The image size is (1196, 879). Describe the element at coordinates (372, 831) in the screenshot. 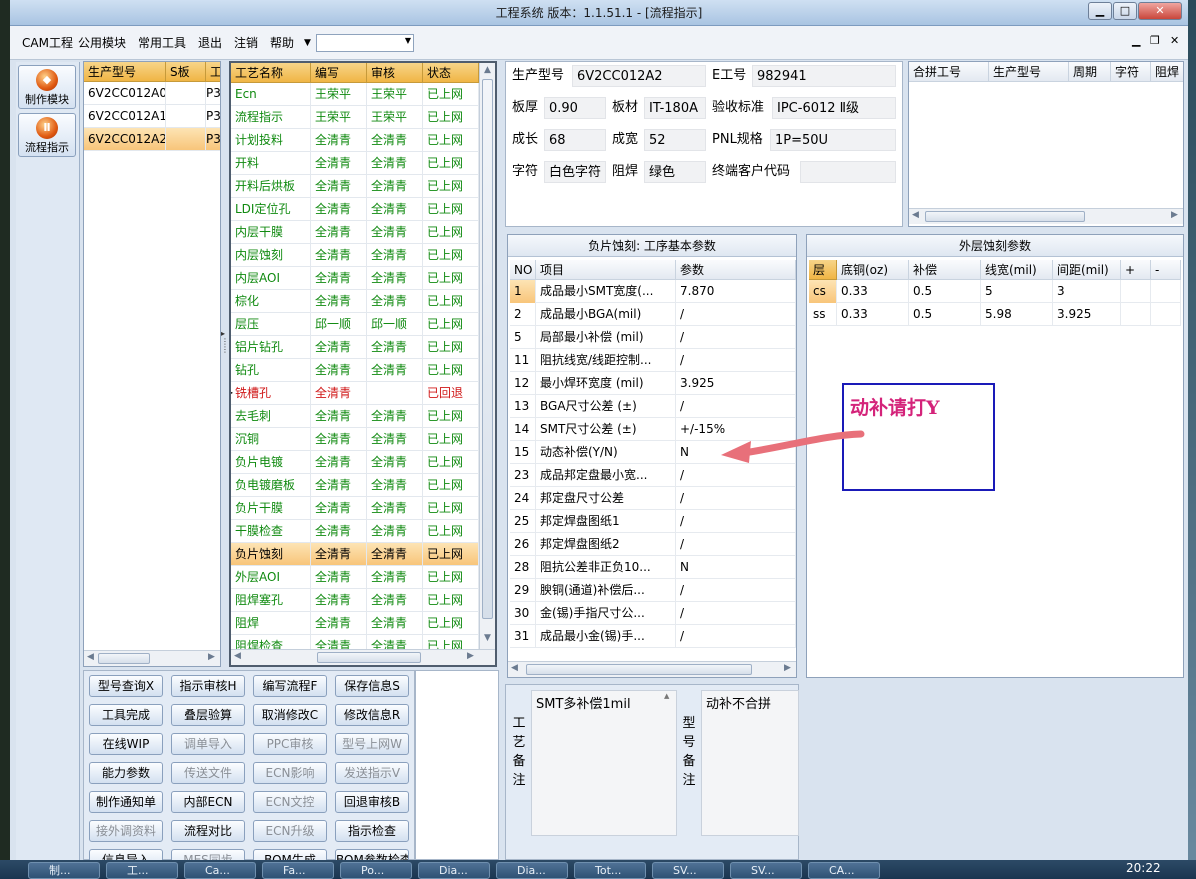

I see `action-button: 指示检查` at that location.